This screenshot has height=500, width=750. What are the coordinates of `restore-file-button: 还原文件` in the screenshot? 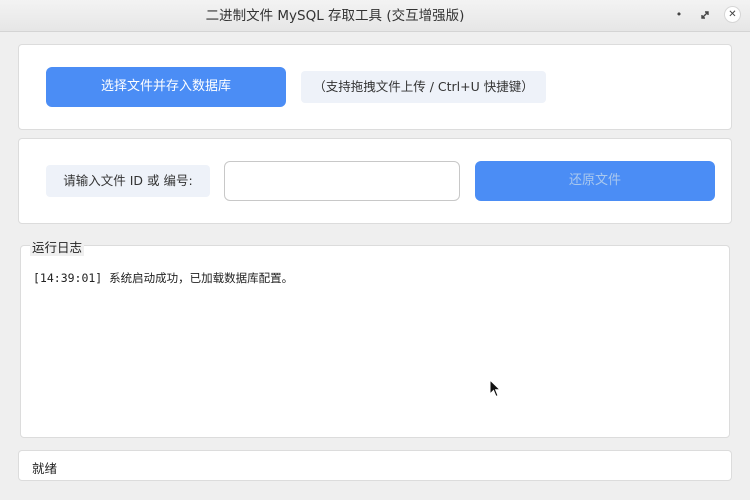 It's located at (595, 181).